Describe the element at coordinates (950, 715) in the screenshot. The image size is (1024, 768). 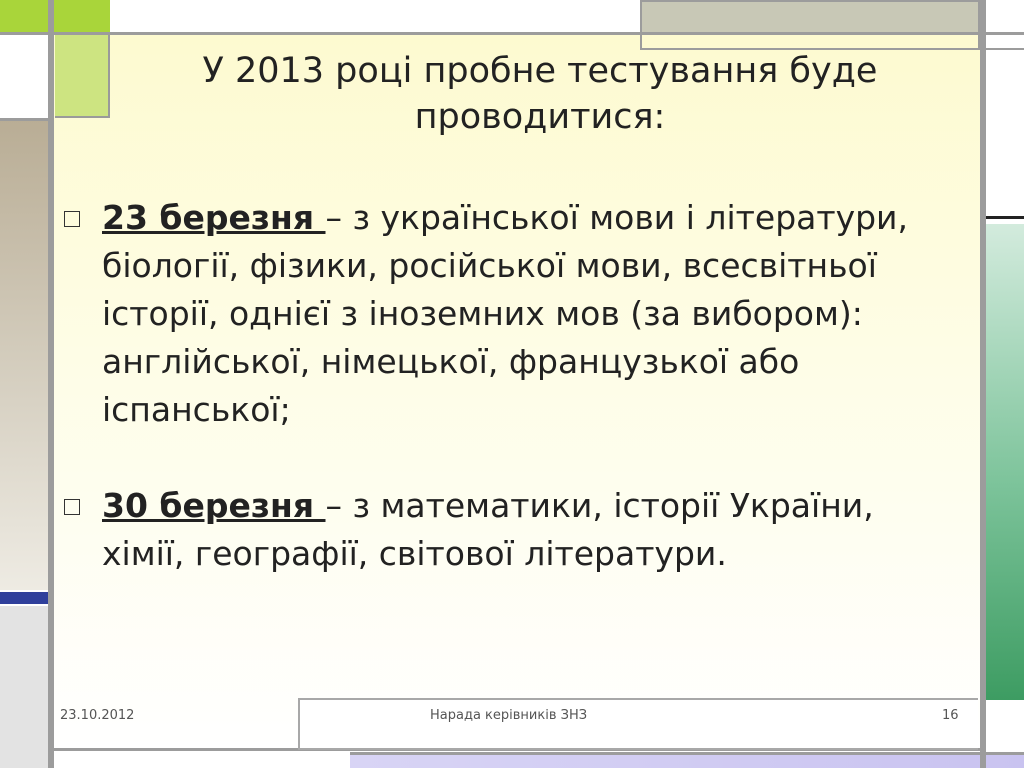
I see `slide-number: 16` at that location.